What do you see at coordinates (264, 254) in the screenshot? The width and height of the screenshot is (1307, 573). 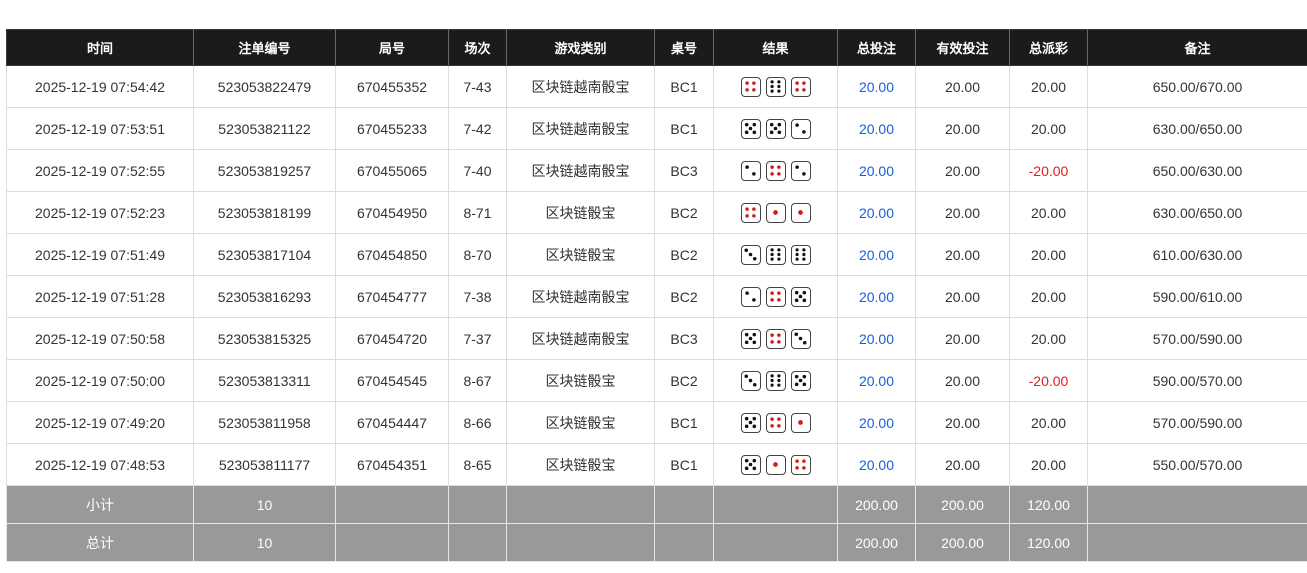 I see `cell-order-id: 523053817104` at bounding box center [264, 254].